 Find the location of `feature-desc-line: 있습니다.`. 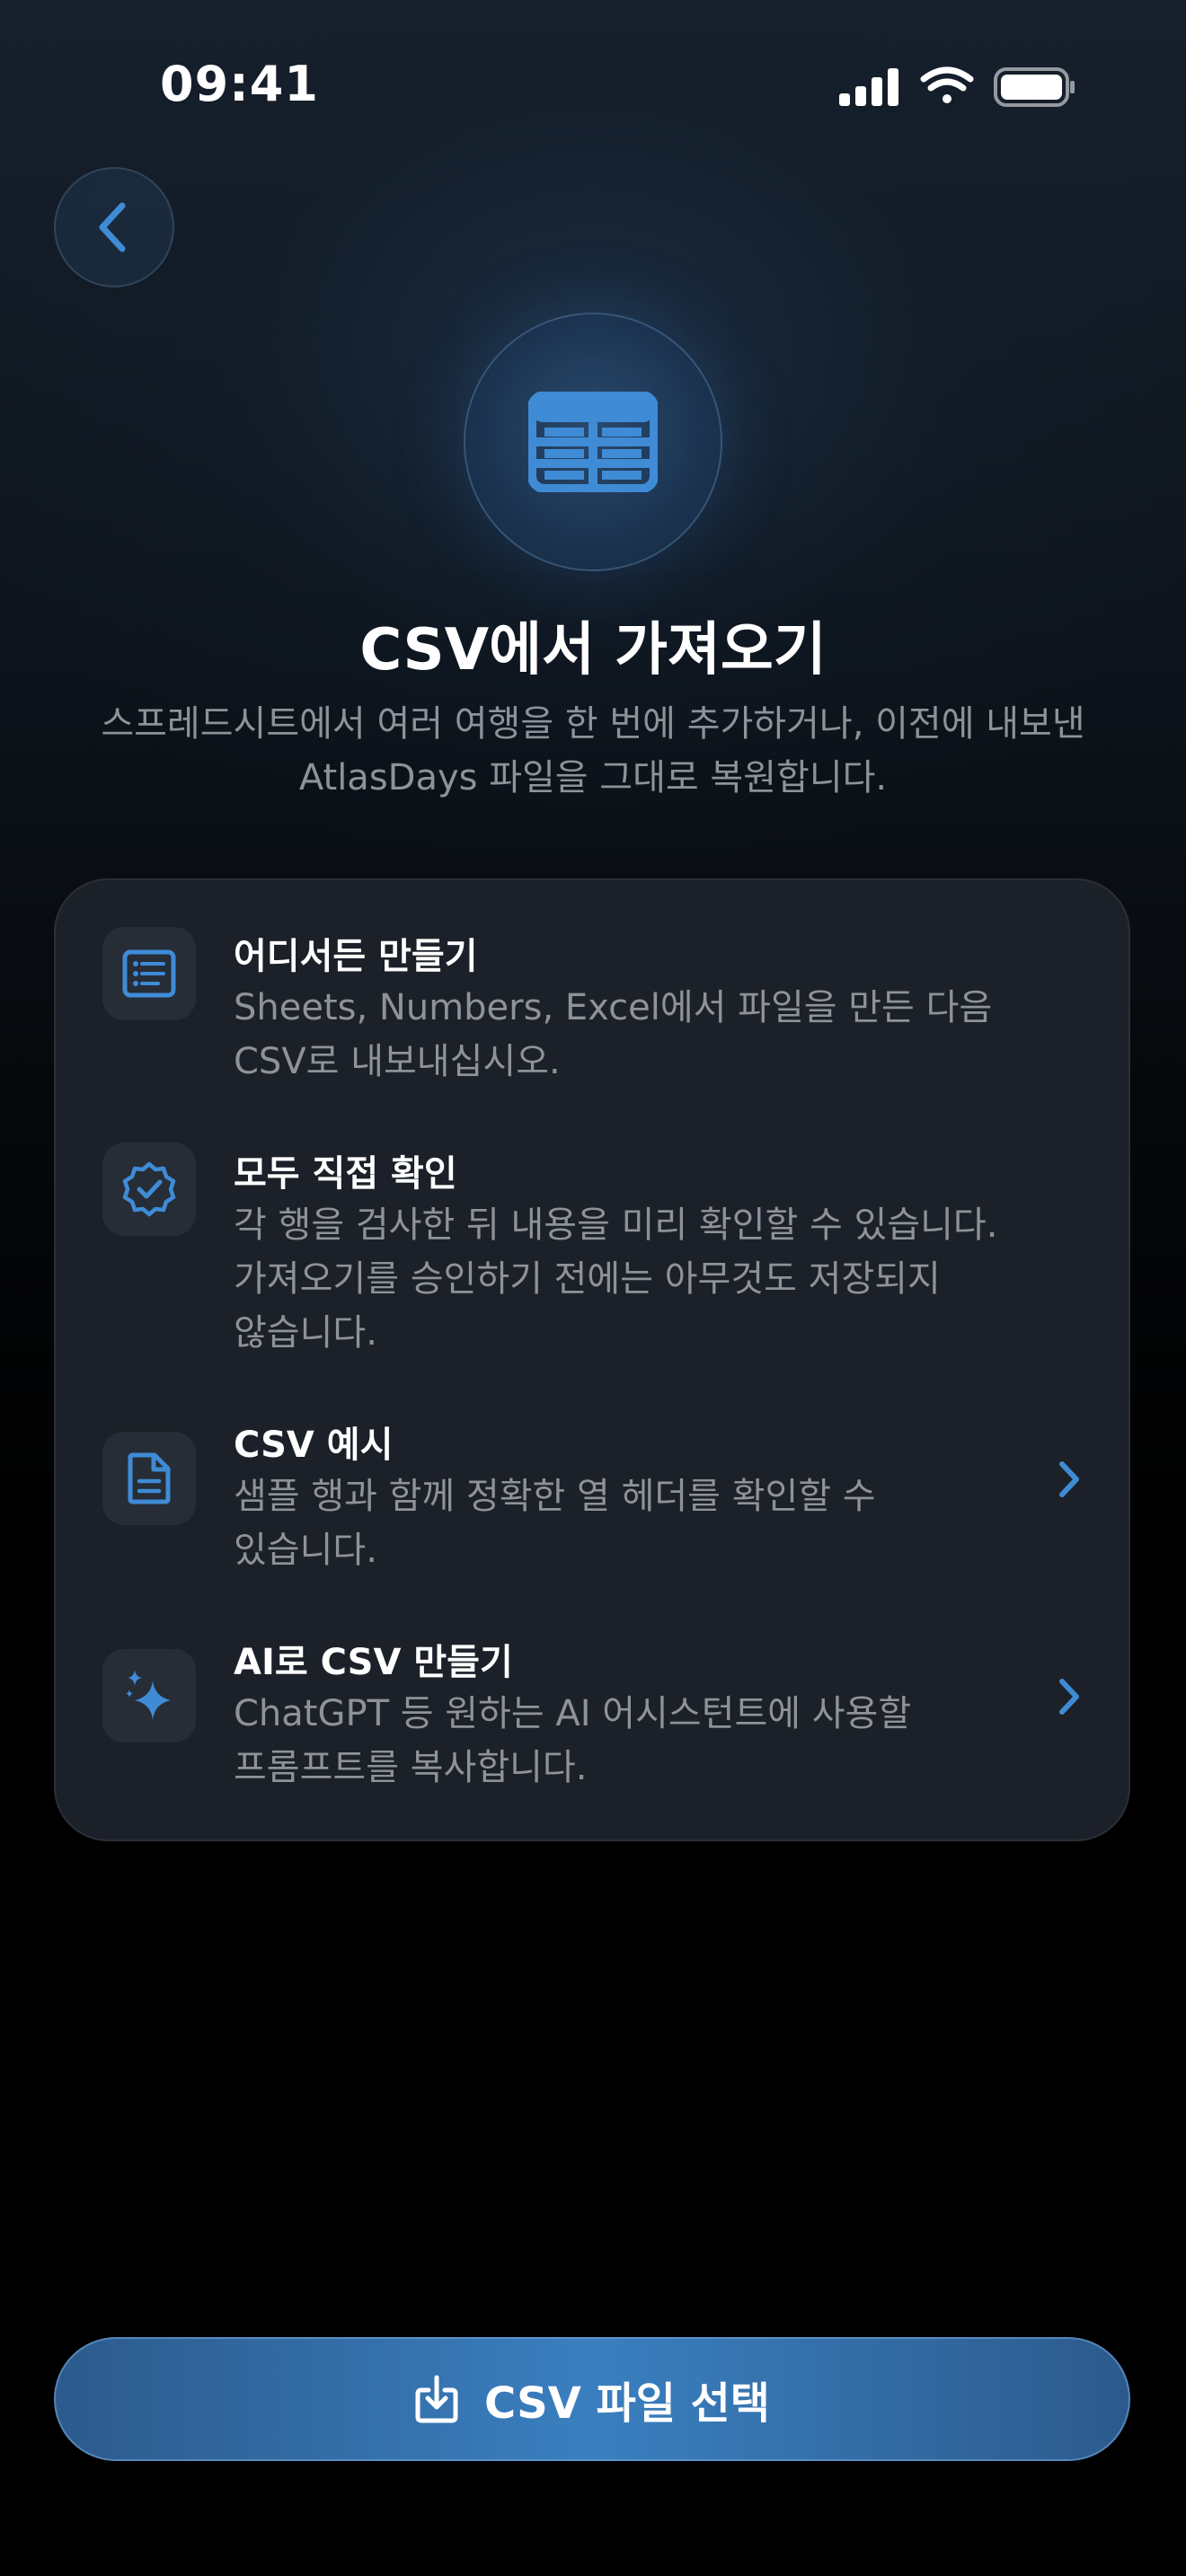

feature-desc-line: 있습니다. is located at coordinates (305, 1550).